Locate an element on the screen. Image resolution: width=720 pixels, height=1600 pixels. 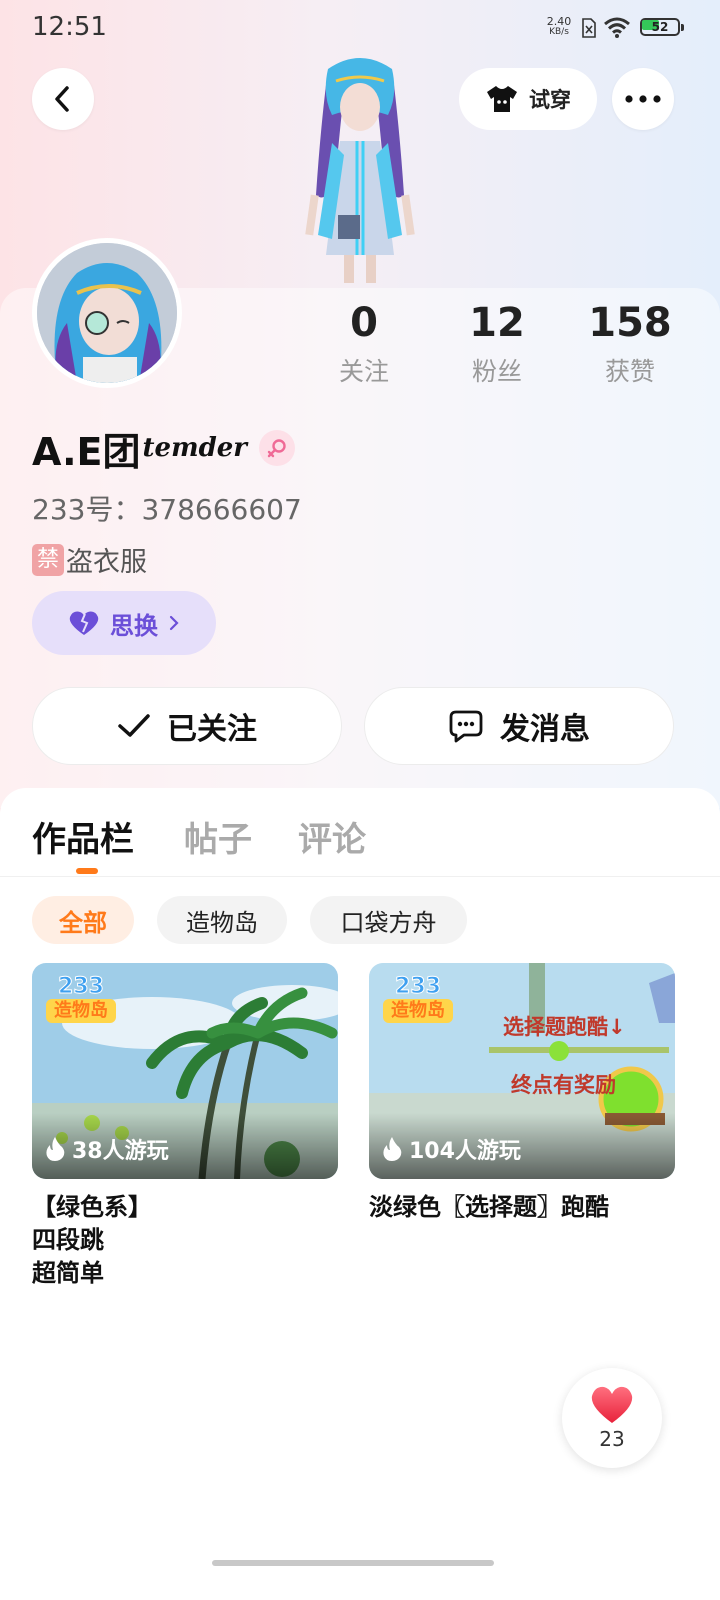
filter-chip-creation-island: 造物岛 is located at coordinates (222, 920).